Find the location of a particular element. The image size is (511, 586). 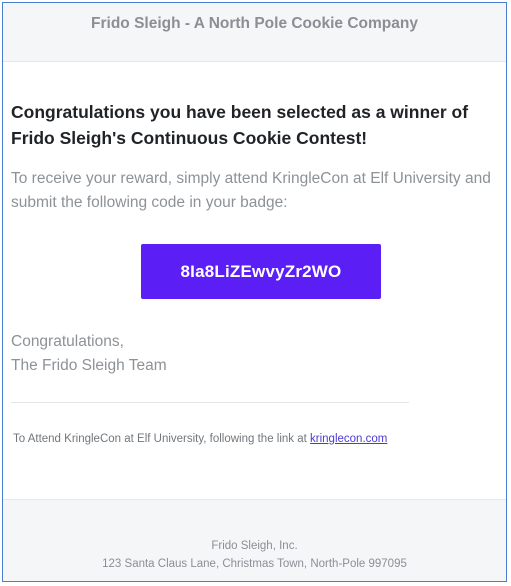

content-divider is located at coordinates (210, 402).